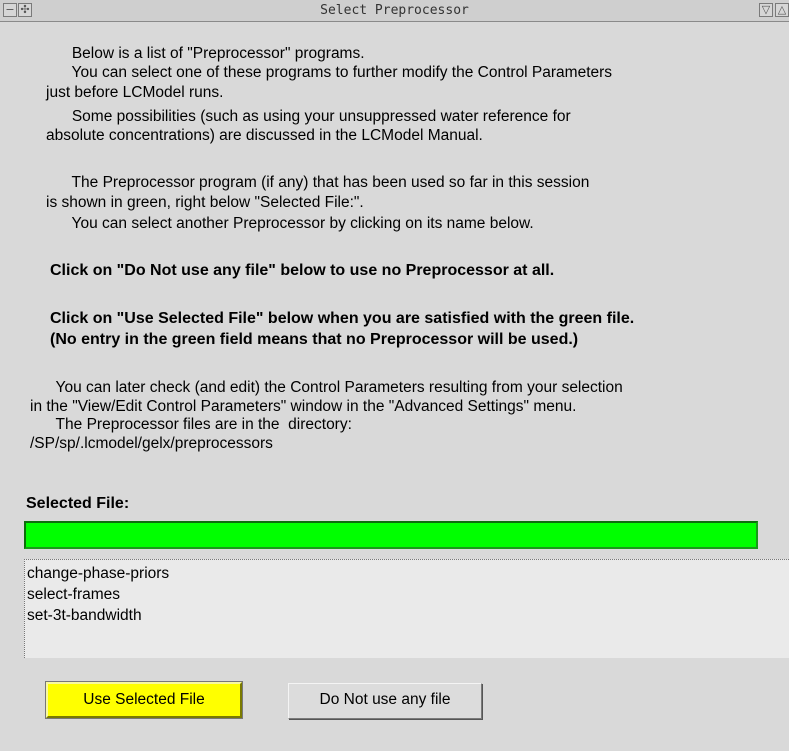  Describe the element at coordinates (151, 443) in the screenshot. I see `directory-path: /SP/sp/.lcmodel/gelx/preprocessors` at that location.